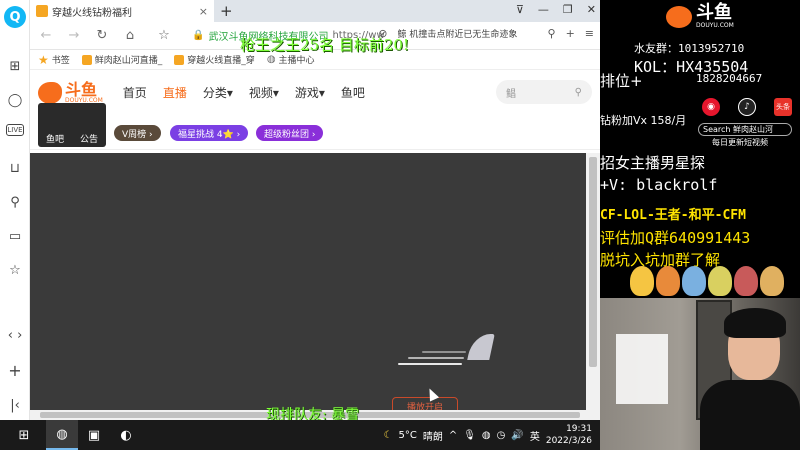  I want to click on cart-icon: ⊔, so click(15, 168).